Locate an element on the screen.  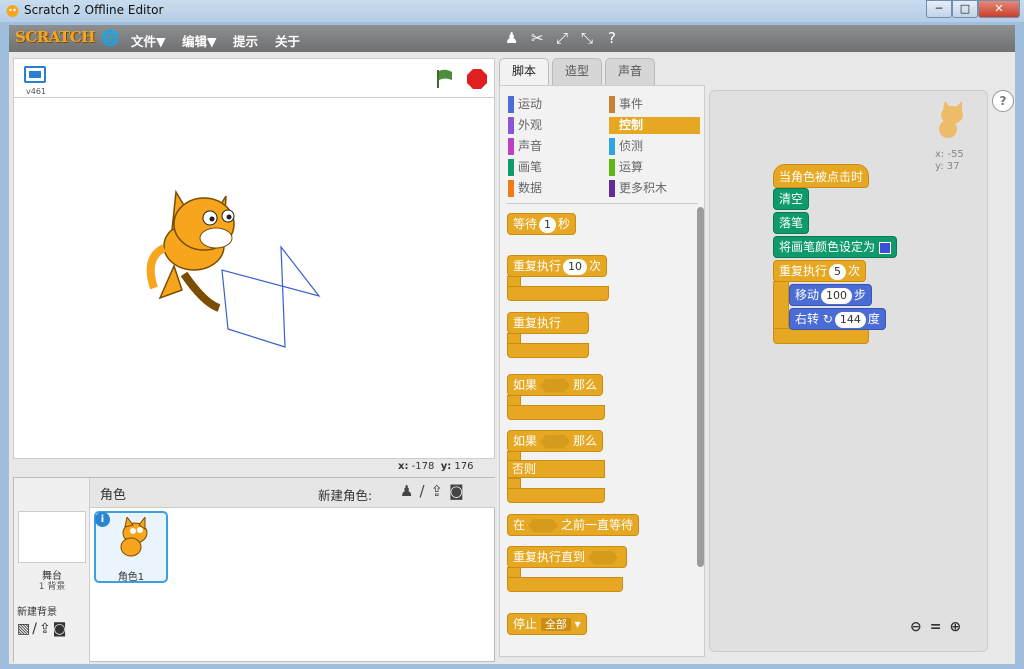
about-menu: 关于 is located at coordinates (287, 40).